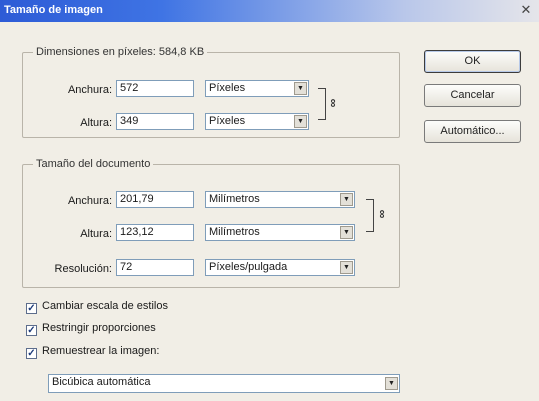  What do you see at coordinates (224, 383) in the screenshot?
I see `resample-method-select: Bicúbica automática ▼` at bounding box center [224, 383].